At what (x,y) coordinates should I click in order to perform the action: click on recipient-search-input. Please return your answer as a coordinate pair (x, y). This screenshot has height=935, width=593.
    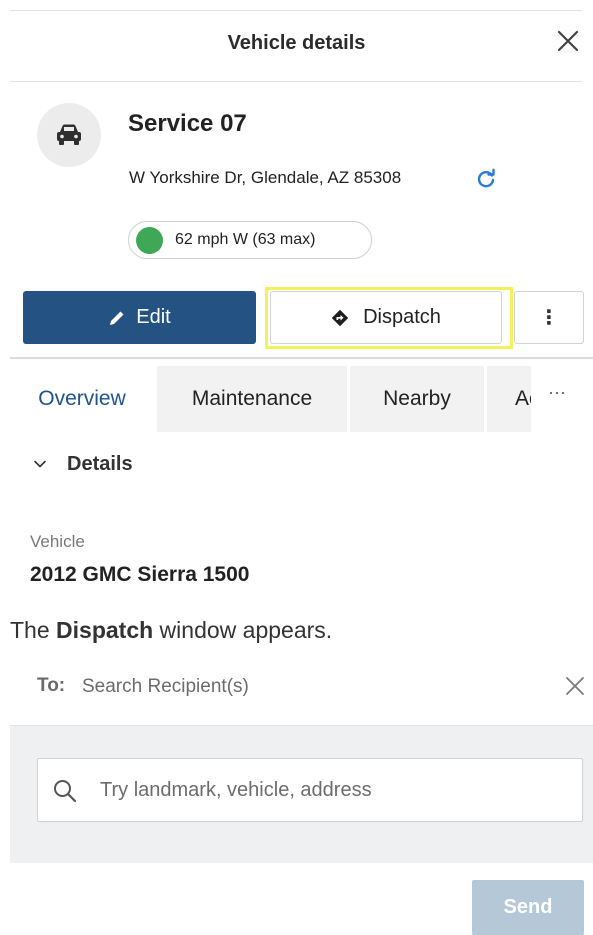
    Looking at the image, I should click on (292, 687).